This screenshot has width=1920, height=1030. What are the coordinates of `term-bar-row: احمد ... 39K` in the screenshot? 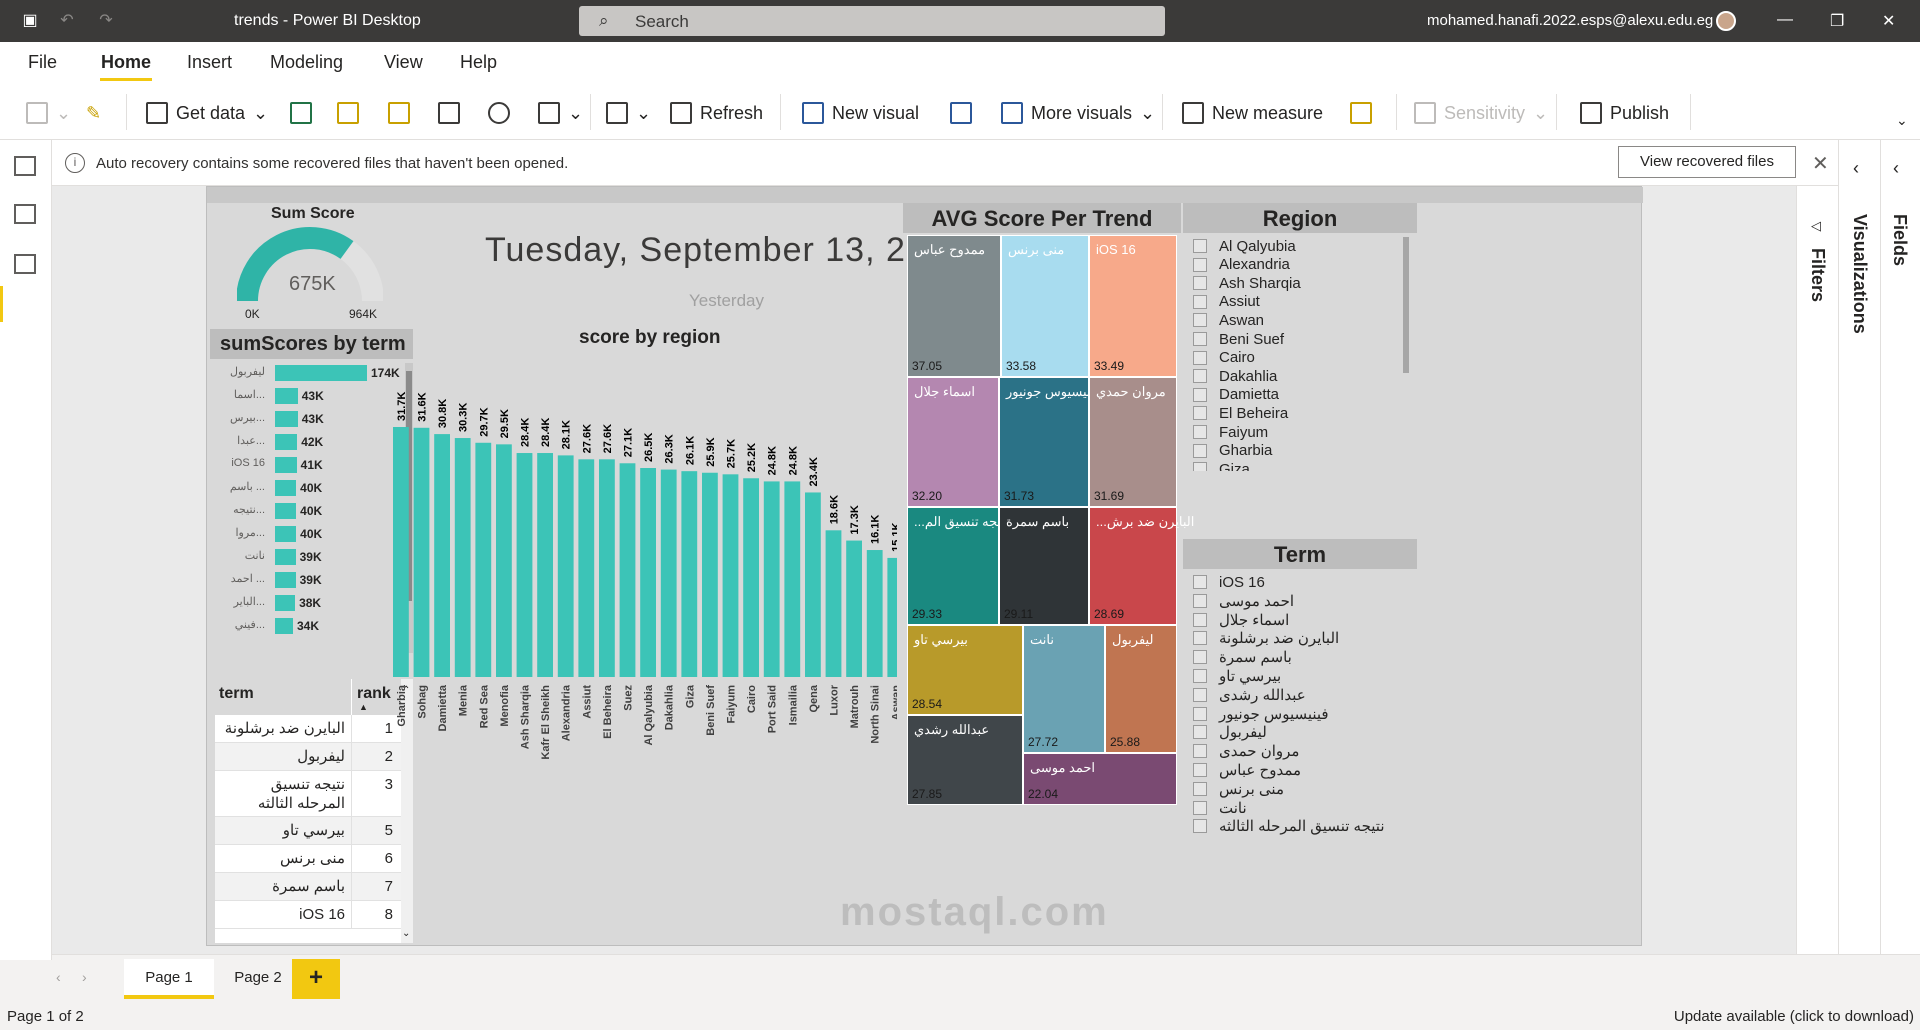 It's located at (307, 580).